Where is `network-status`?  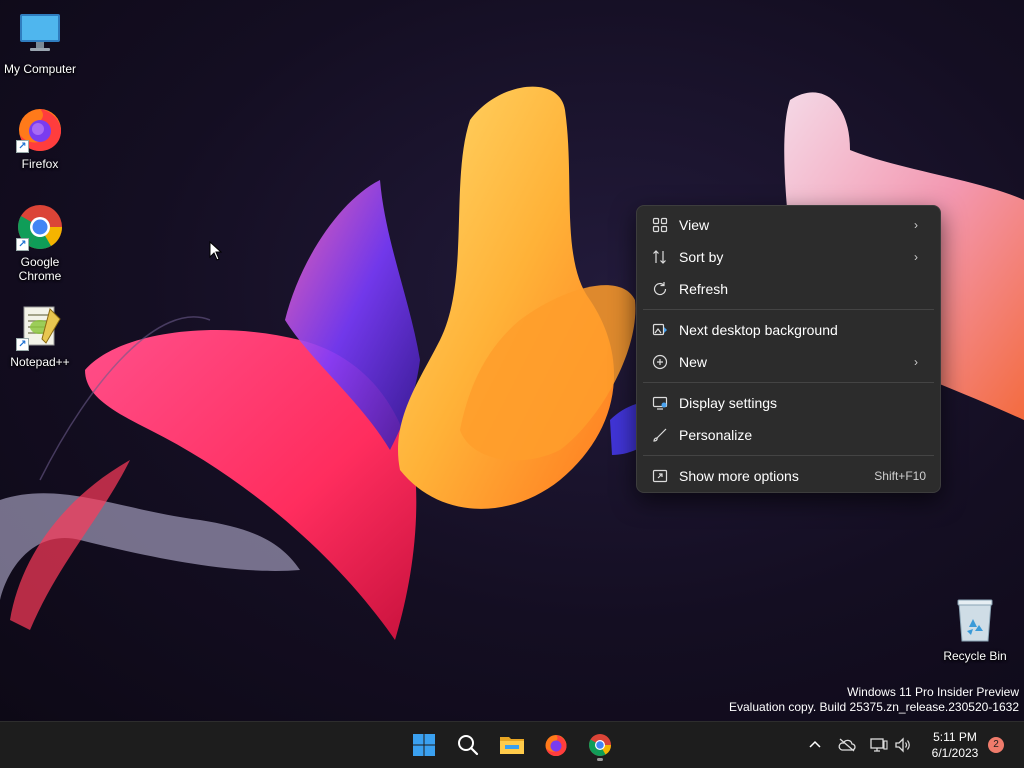 network-status is located at coordinates (879, 745).